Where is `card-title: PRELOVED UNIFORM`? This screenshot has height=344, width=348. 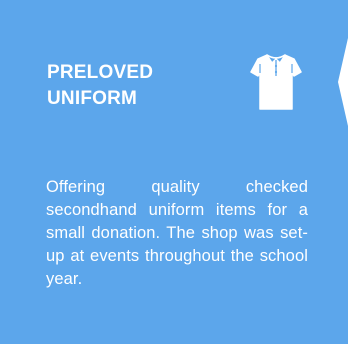 card-title: PRELOVED UNIFORM is located at coordinates (137, 86).